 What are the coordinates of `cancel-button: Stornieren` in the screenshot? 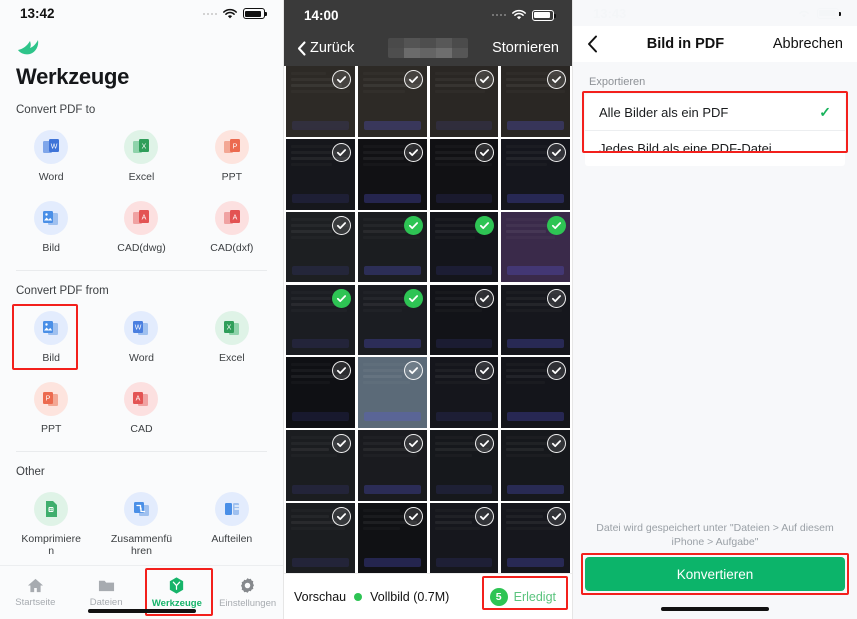 It's located at (525, 48).